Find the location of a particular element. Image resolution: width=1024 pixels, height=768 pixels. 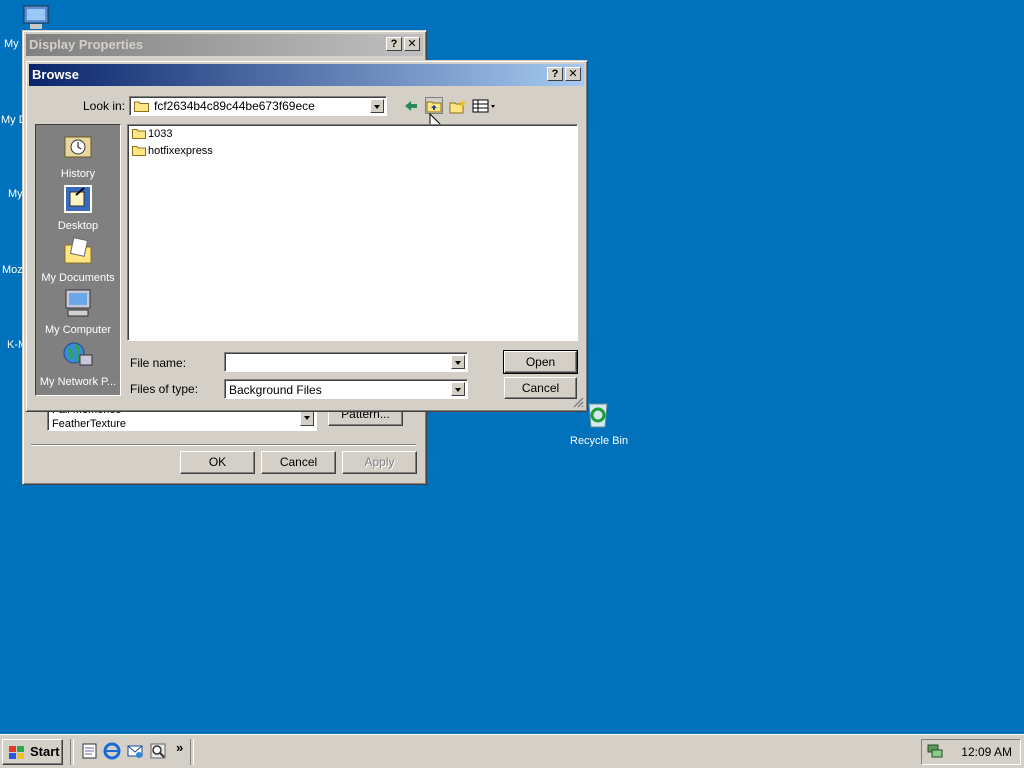

file-name: 1033 is located at coordinates (160, 134).